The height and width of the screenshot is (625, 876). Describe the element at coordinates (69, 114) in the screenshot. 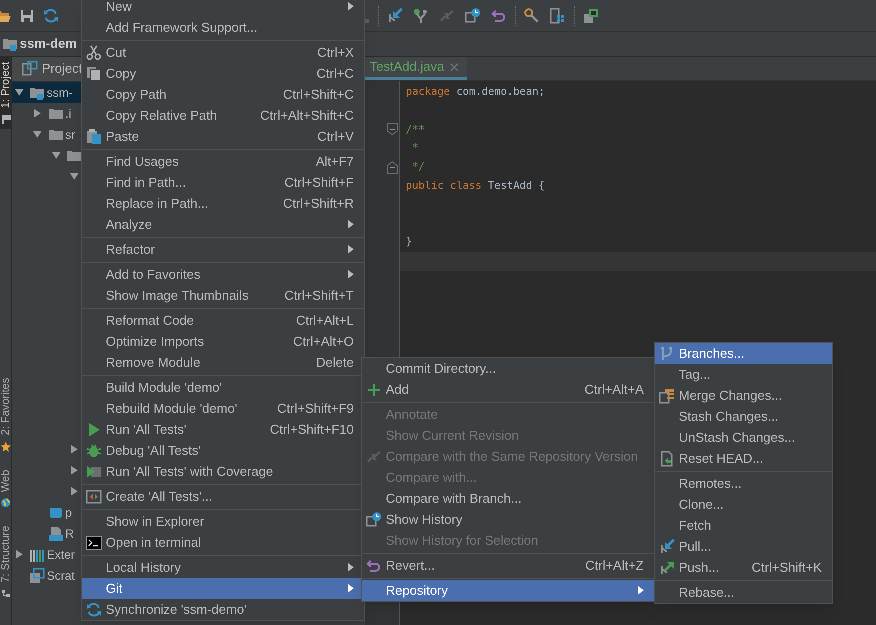

I see `tree-label: .i` at that location.